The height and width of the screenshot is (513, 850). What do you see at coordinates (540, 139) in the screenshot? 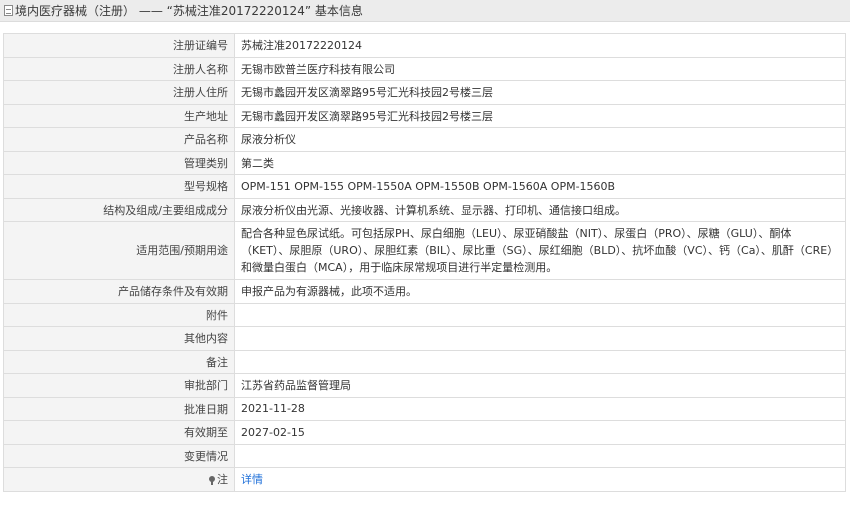
I see `row-value: 尿液分析仪` at bounding box center [540, 139].